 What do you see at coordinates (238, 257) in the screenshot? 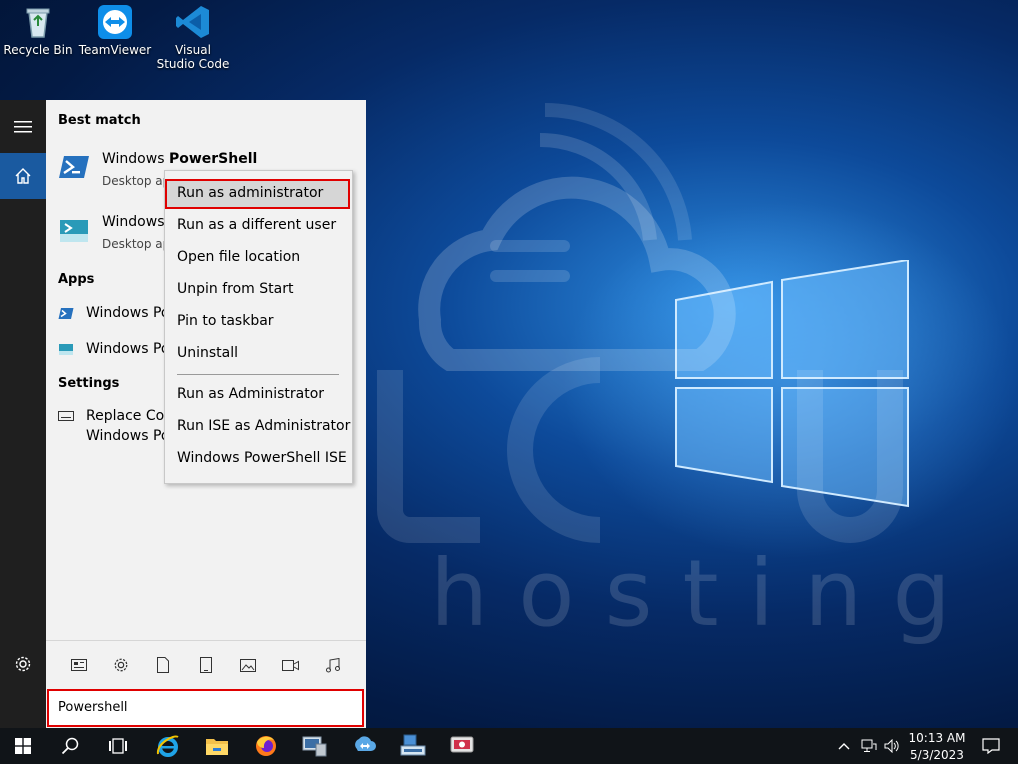
I see `menu-item-open-file-location: Open file location` at bounding box center [238, 257].